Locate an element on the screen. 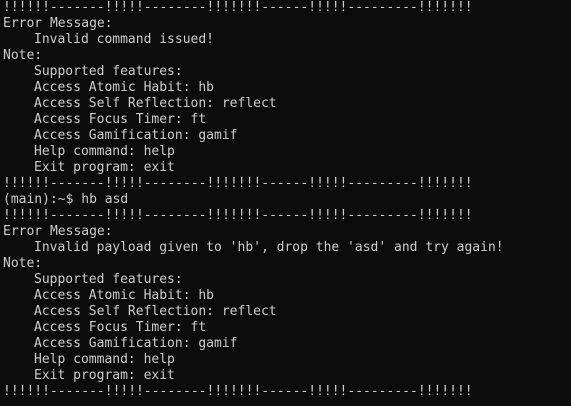 The height and width of the screenshot is (406, 571). error-text: Invalid command issued! is located at coordinates (124, 39).